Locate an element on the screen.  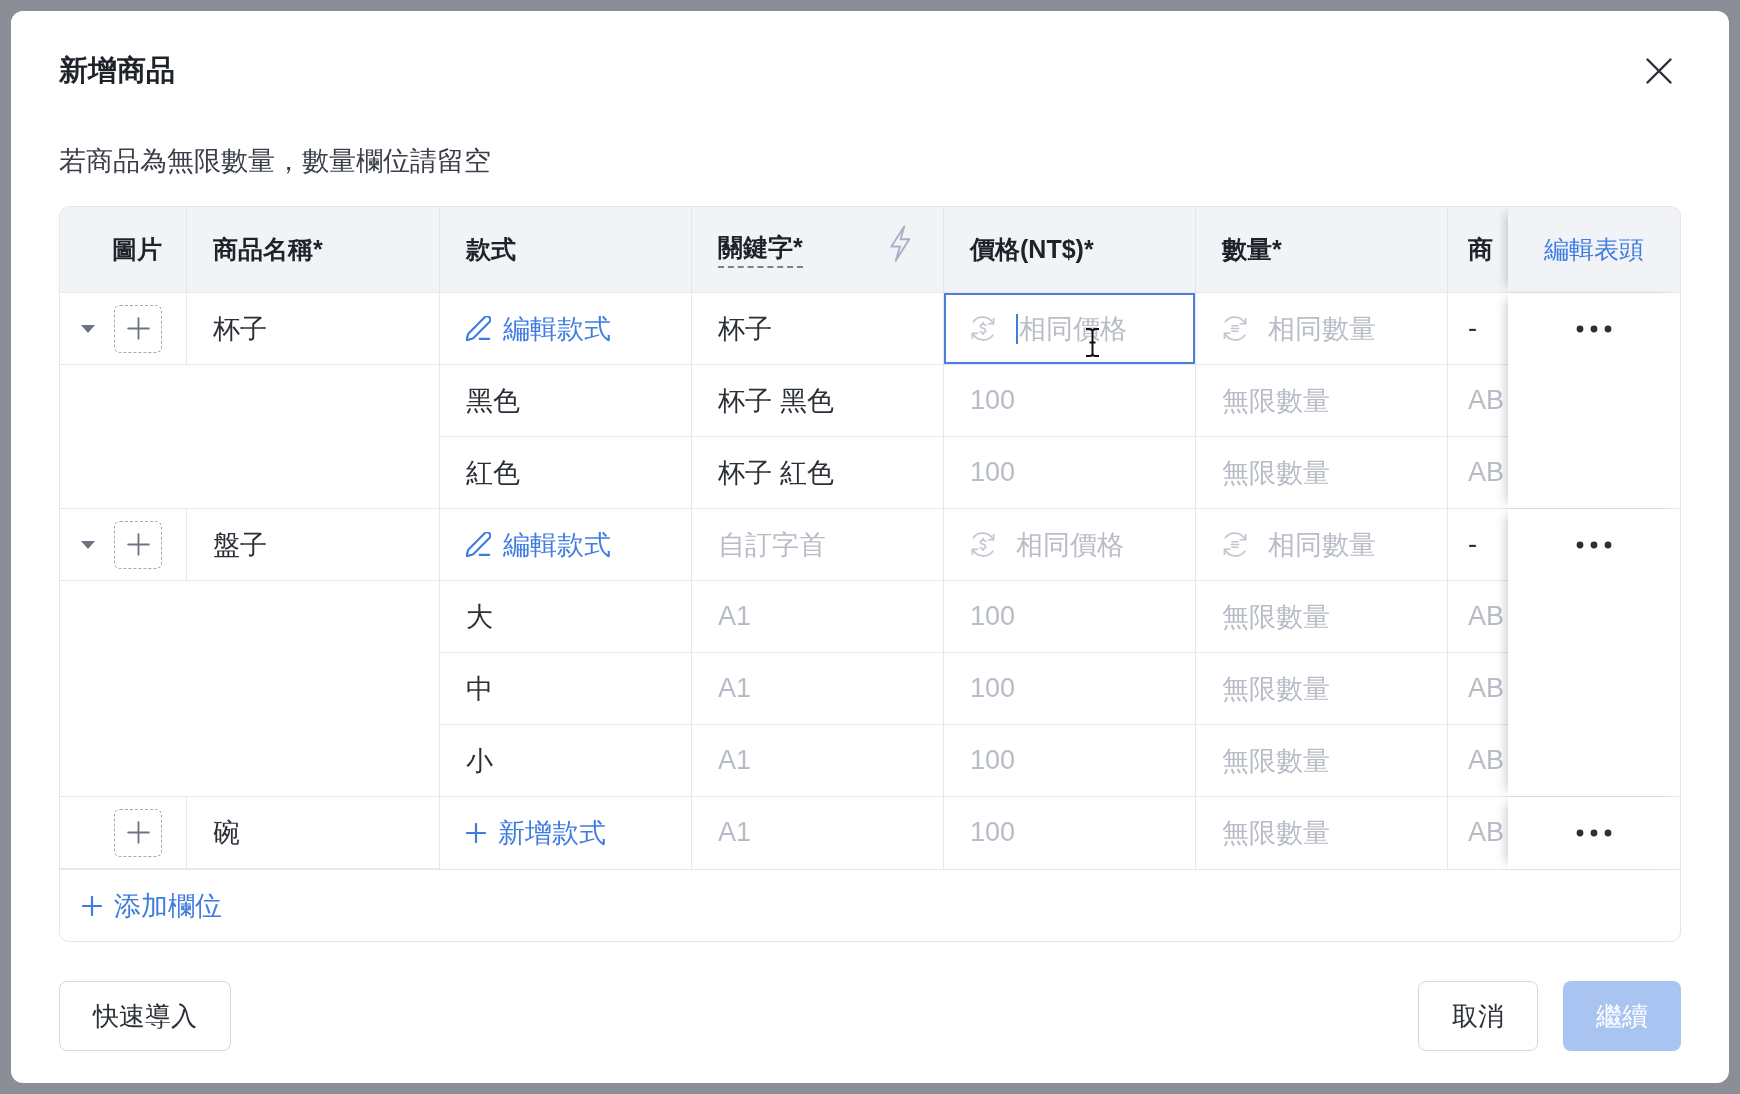
add-style-link: 新增款式 is located at coordinates (536, 832).